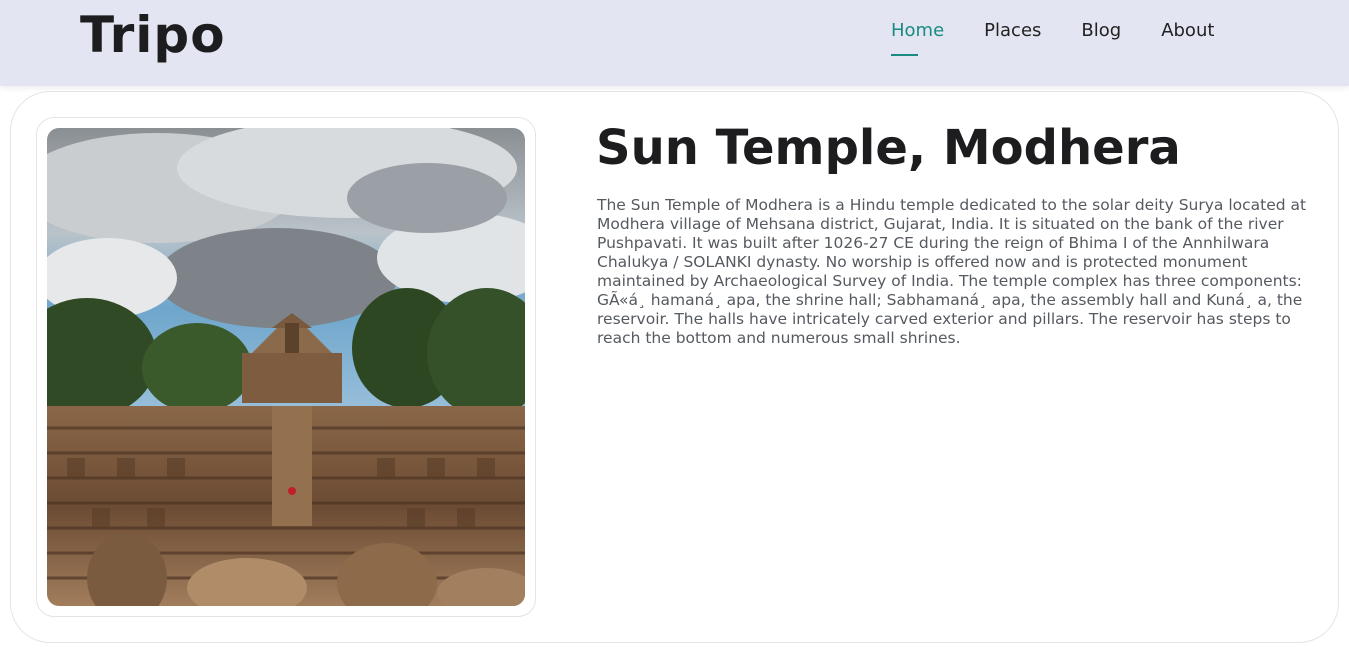 The width and height of the screenshot is (1349, 649). What do you see at coordinates (888, 148) in the screenshot?
I see `place-title: Sun Temple, Modhera` at bounding box center [888, 148].